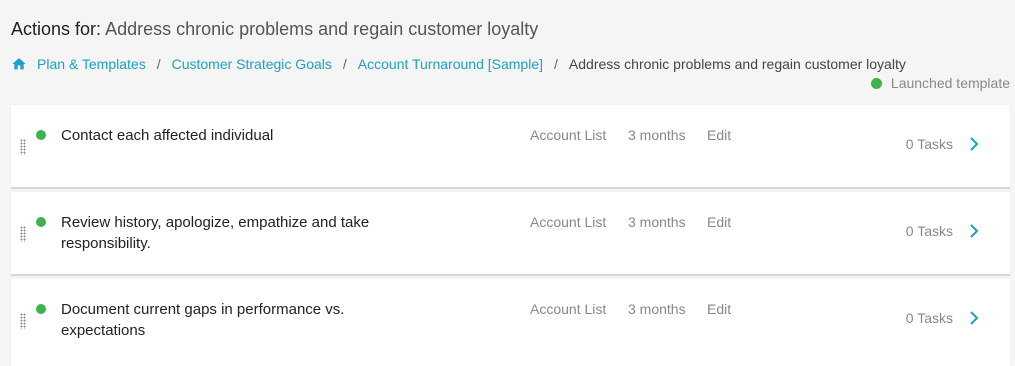 This screenshot has width=1015, height=366. I want to click on breadcrumb-account-turnaround: Account Turnaround [Sample], so click(450, 64).